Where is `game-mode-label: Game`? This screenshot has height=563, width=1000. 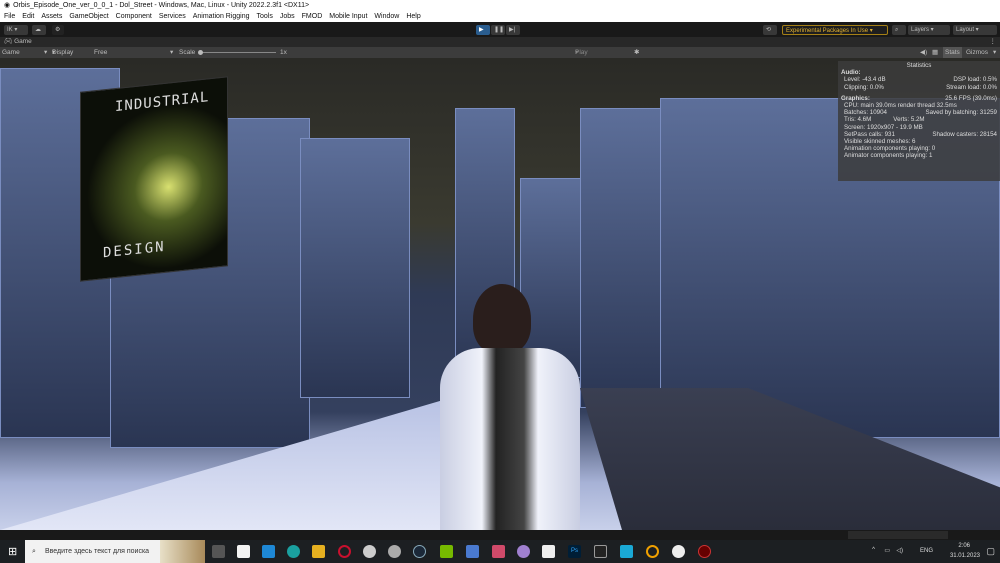
game-mode-label: Game is located at coordinates (11, 52).